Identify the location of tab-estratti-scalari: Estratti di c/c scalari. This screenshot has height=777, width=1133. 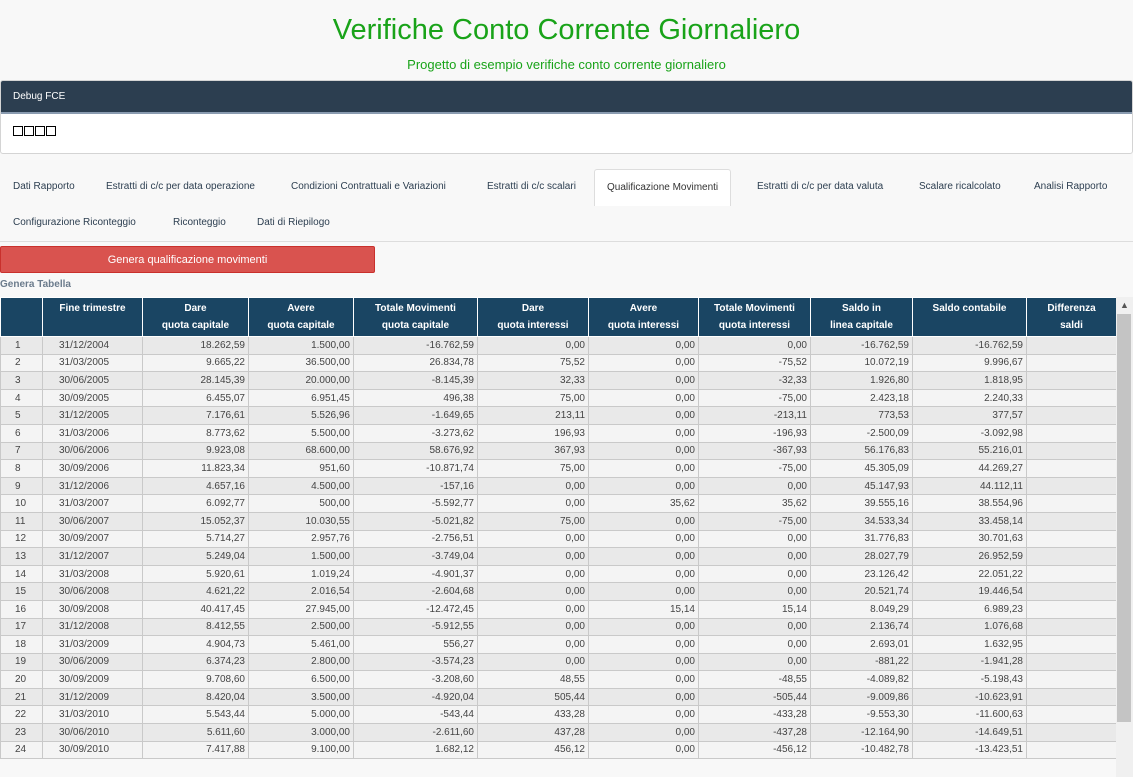
(531, 187).